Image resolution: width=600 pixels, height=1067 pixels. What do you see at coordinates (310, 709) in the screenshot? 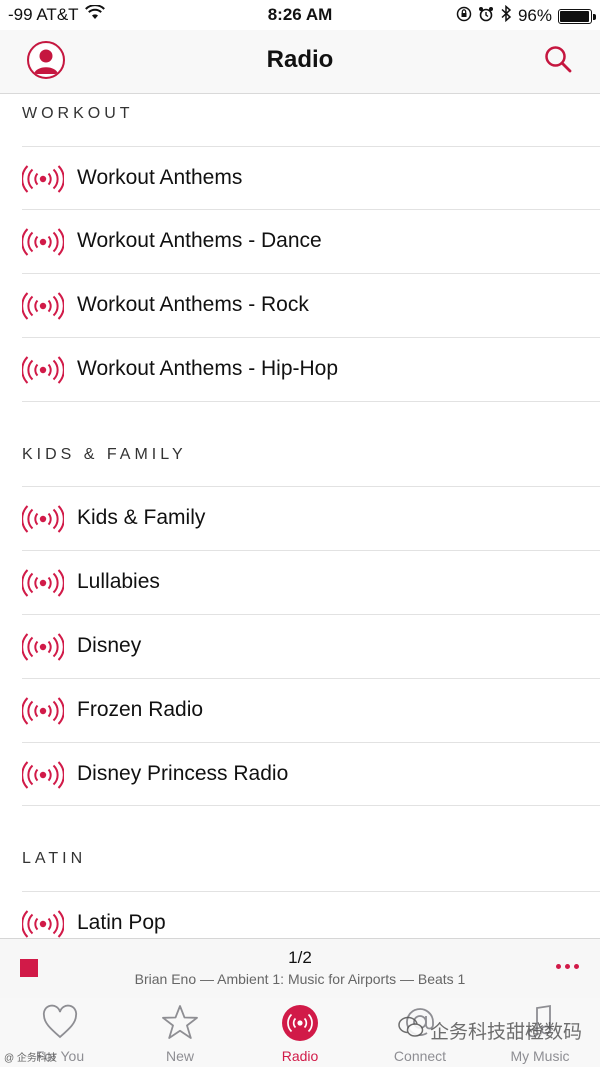
I see `station-row: Frozen Radio` at bounding box center [310, 709].